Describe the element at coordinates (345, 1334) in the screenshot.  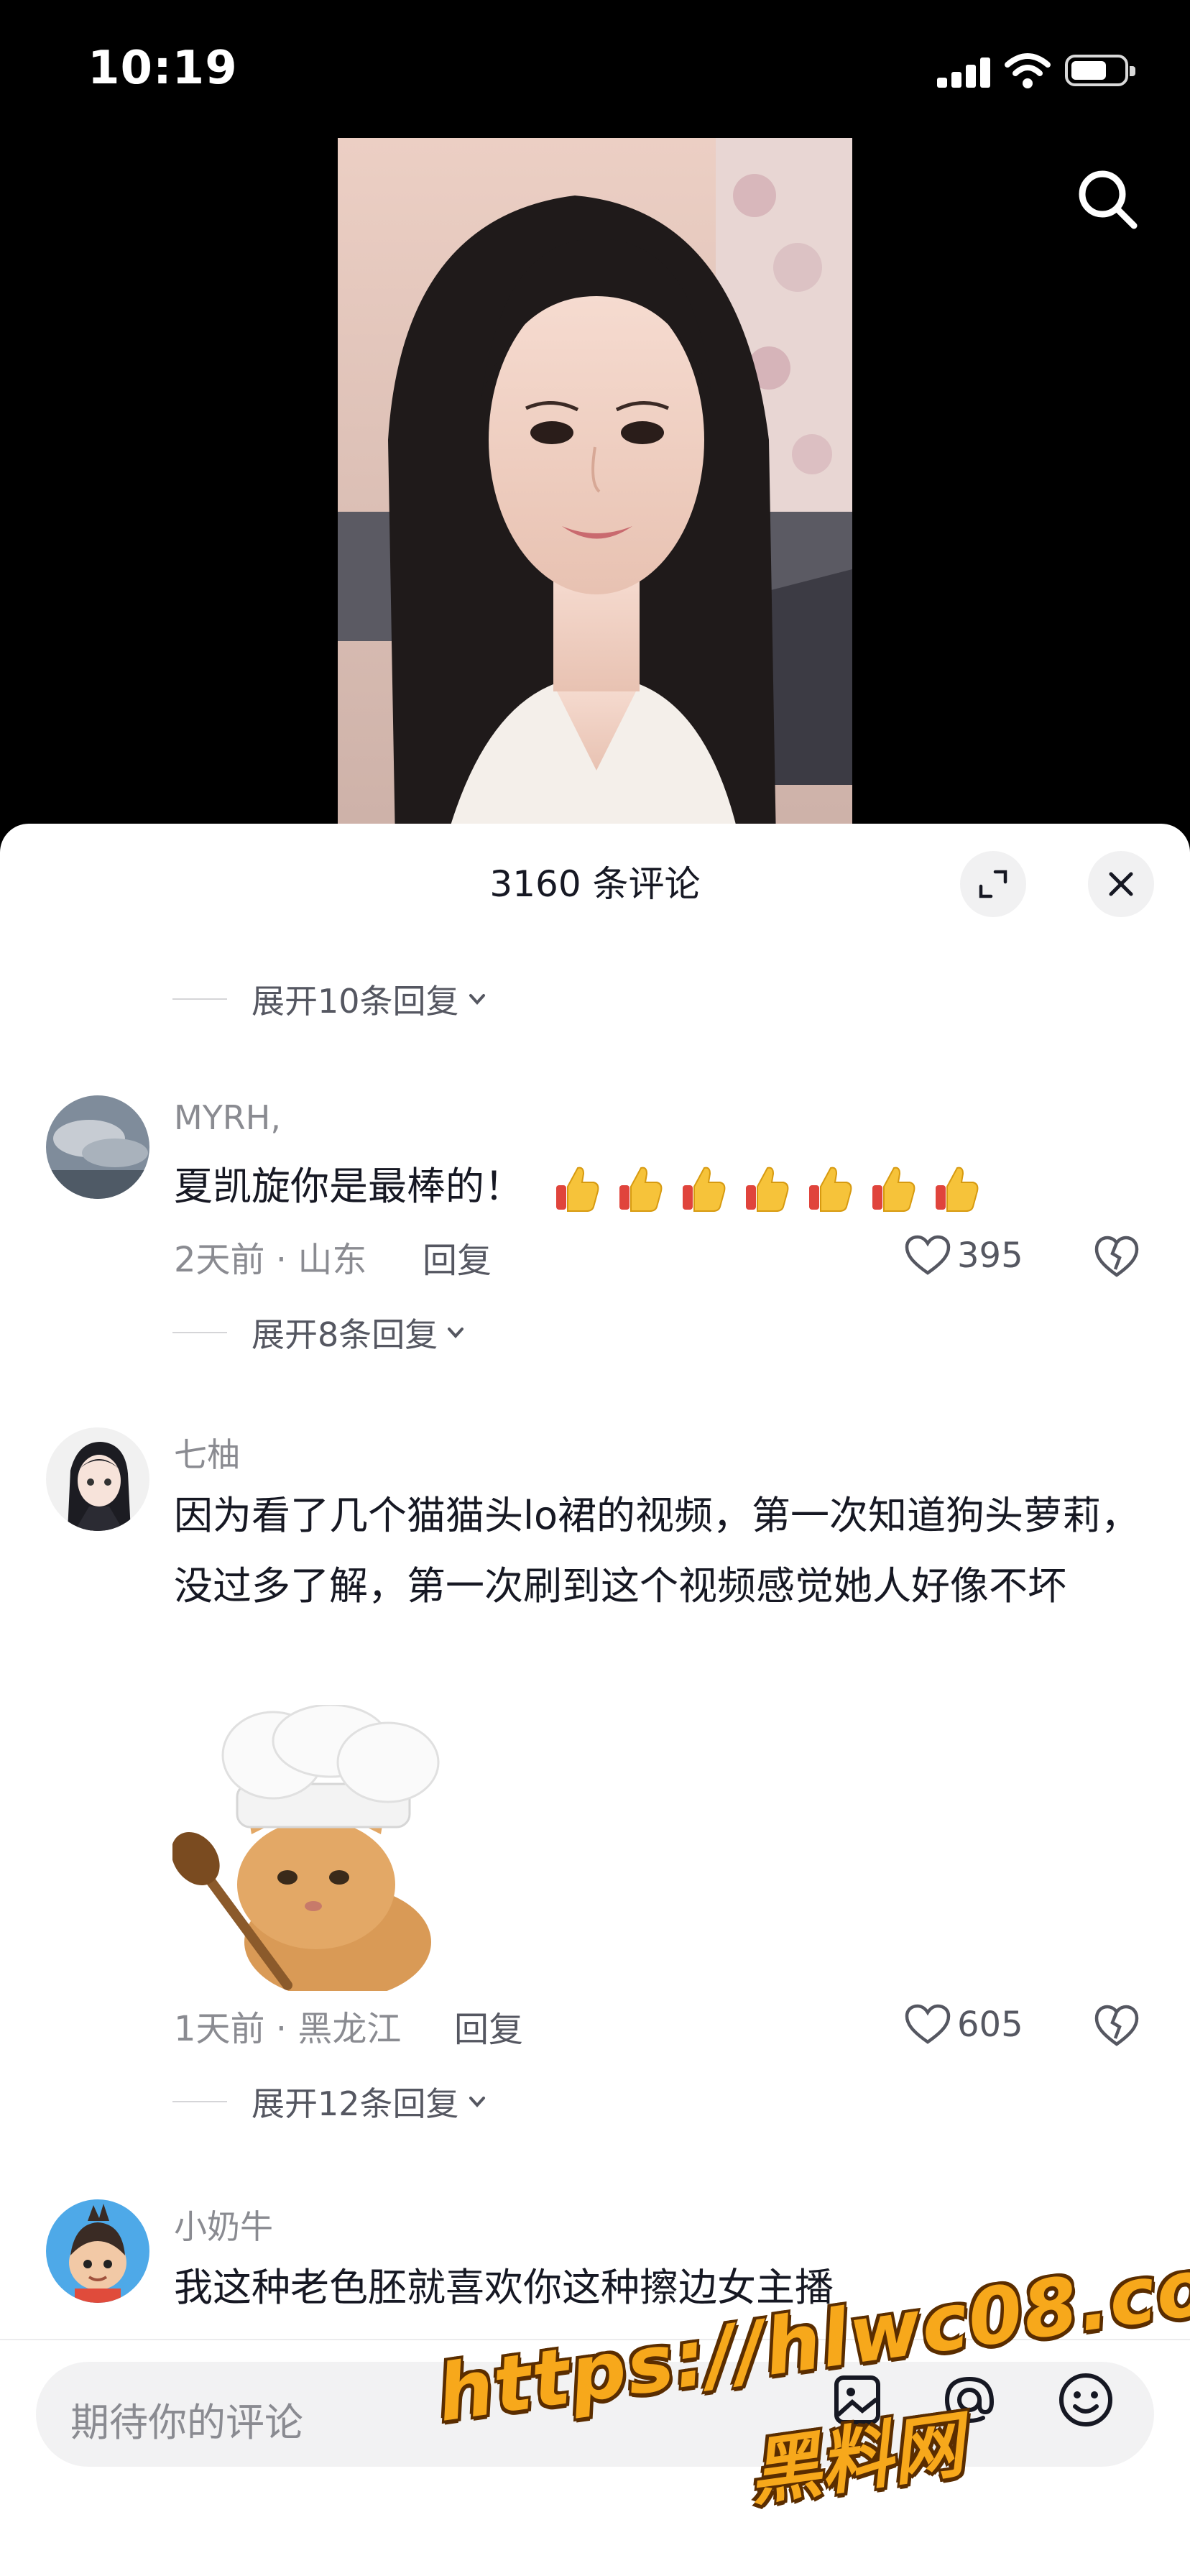
I see `expand-replies-label: 展开8条回复` at that location.